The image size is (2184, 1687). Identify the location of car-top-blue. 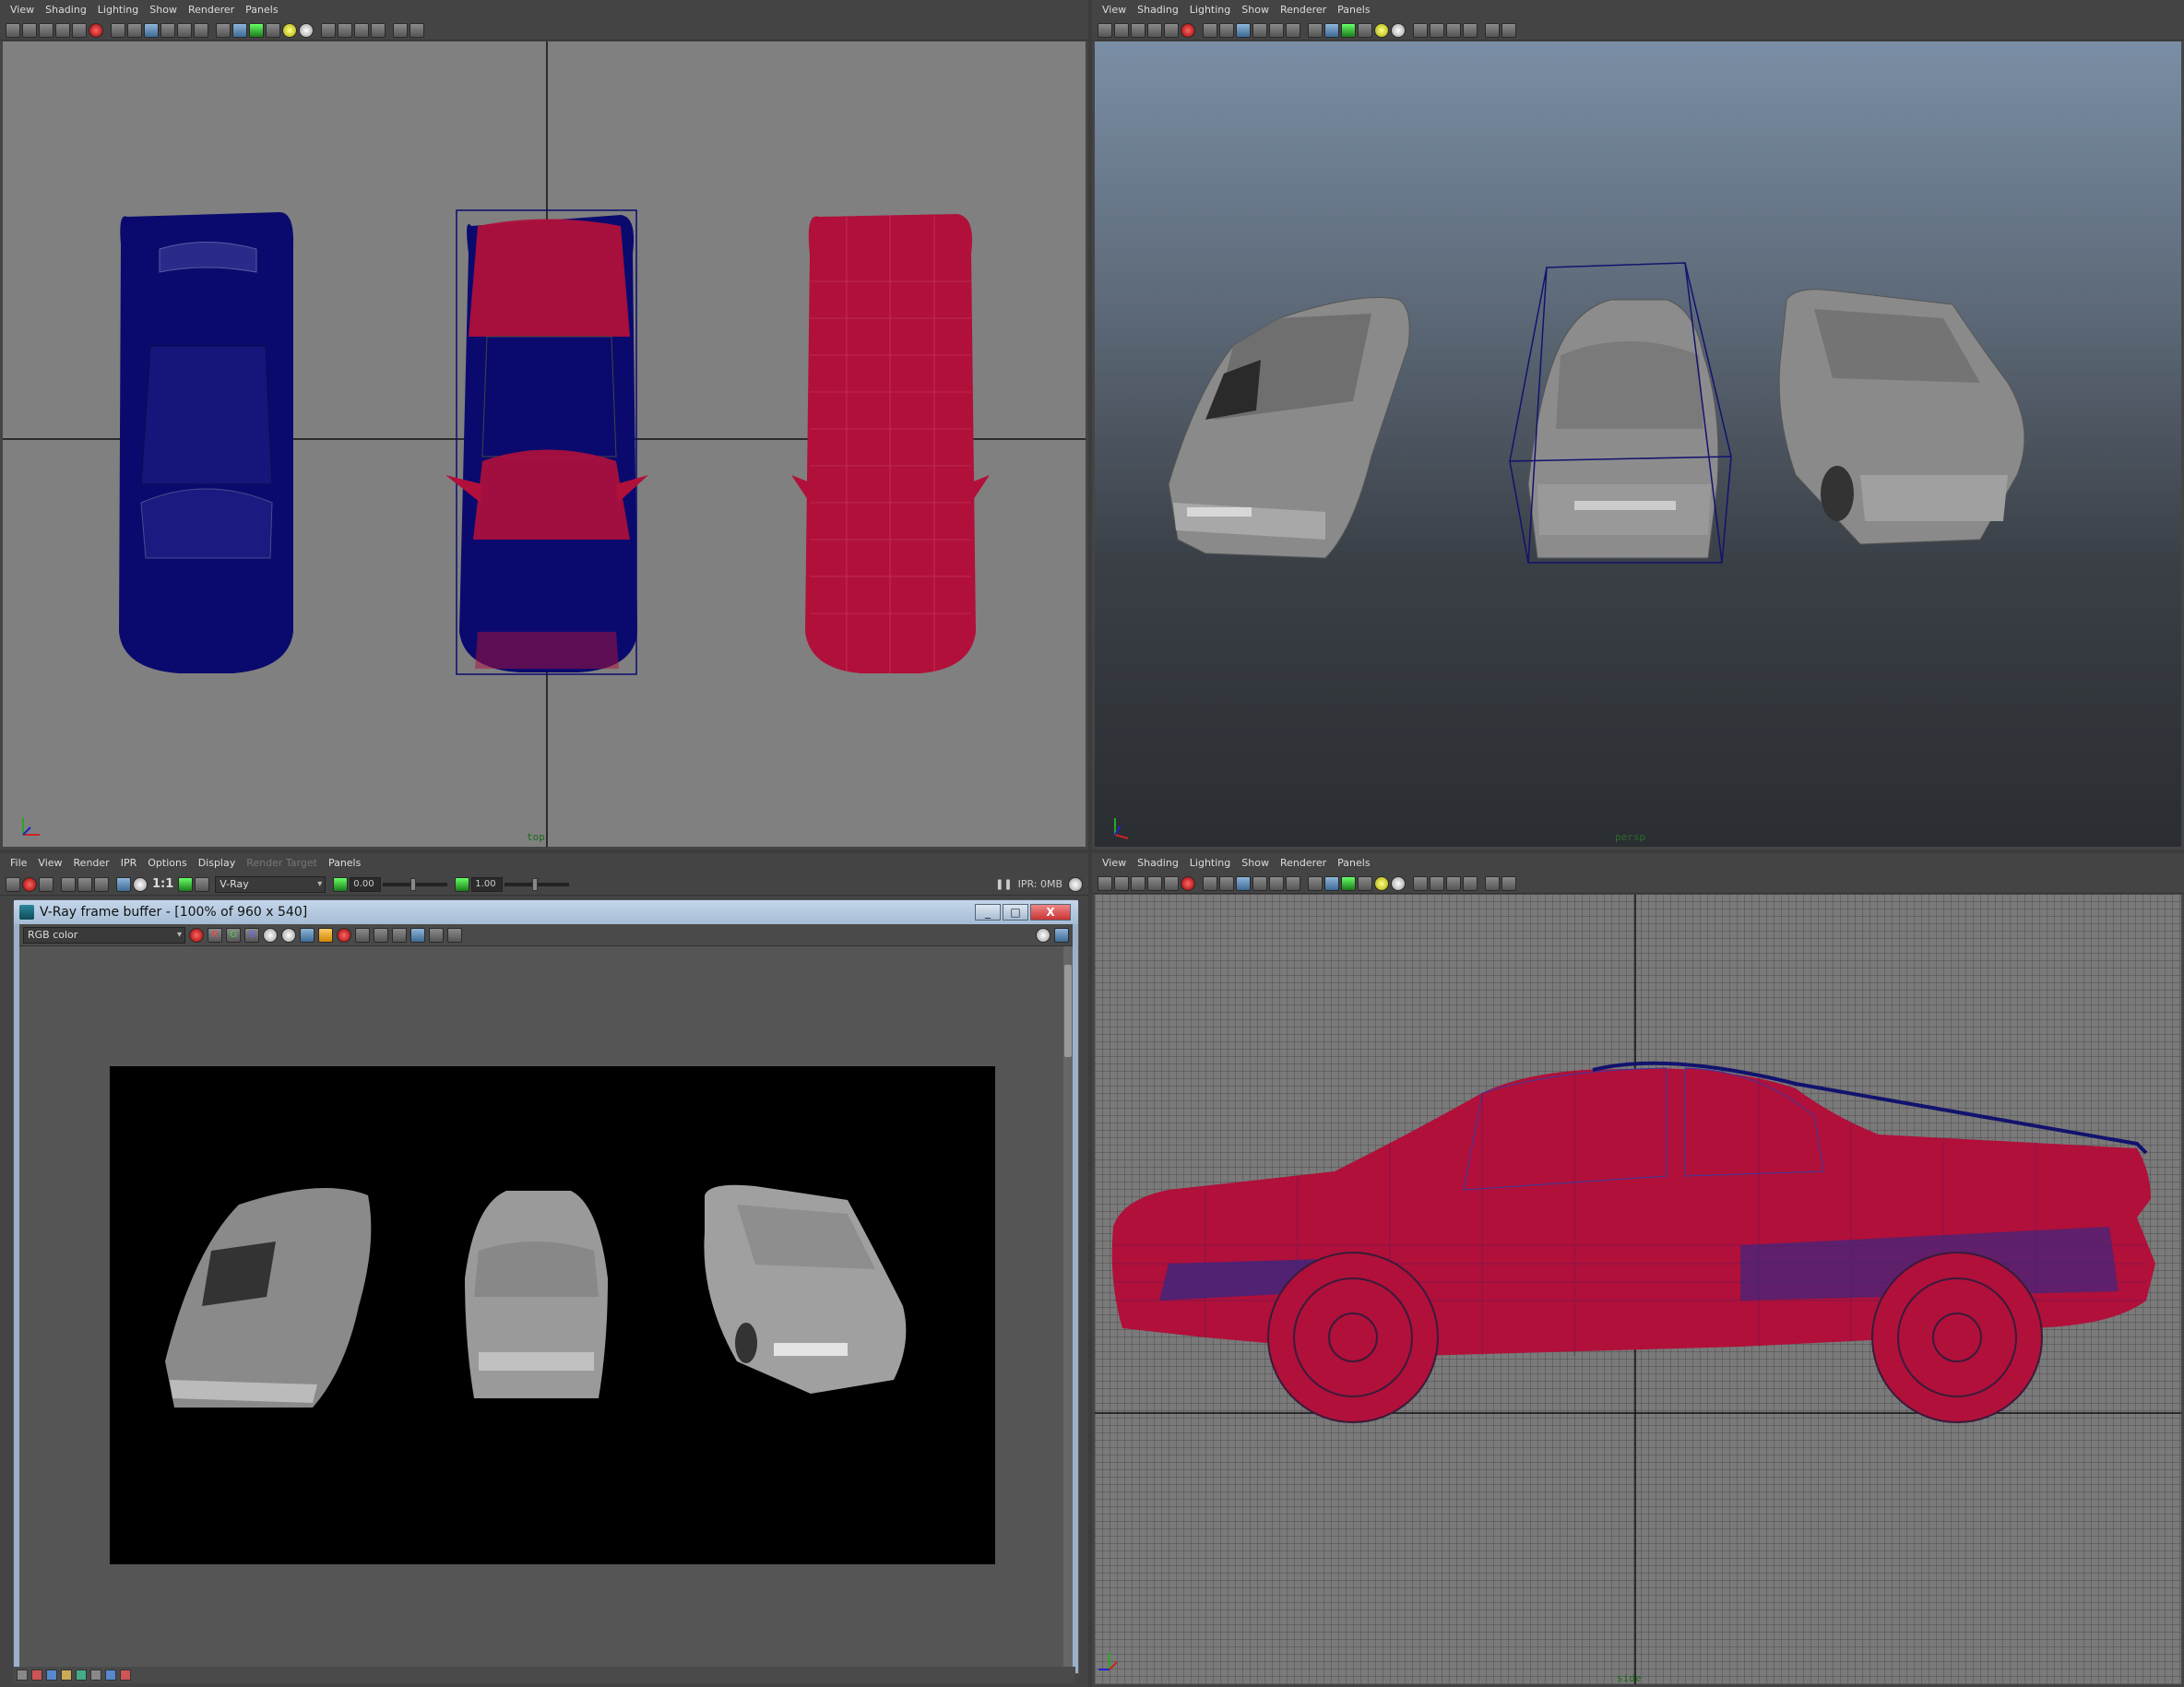
(206, 442).